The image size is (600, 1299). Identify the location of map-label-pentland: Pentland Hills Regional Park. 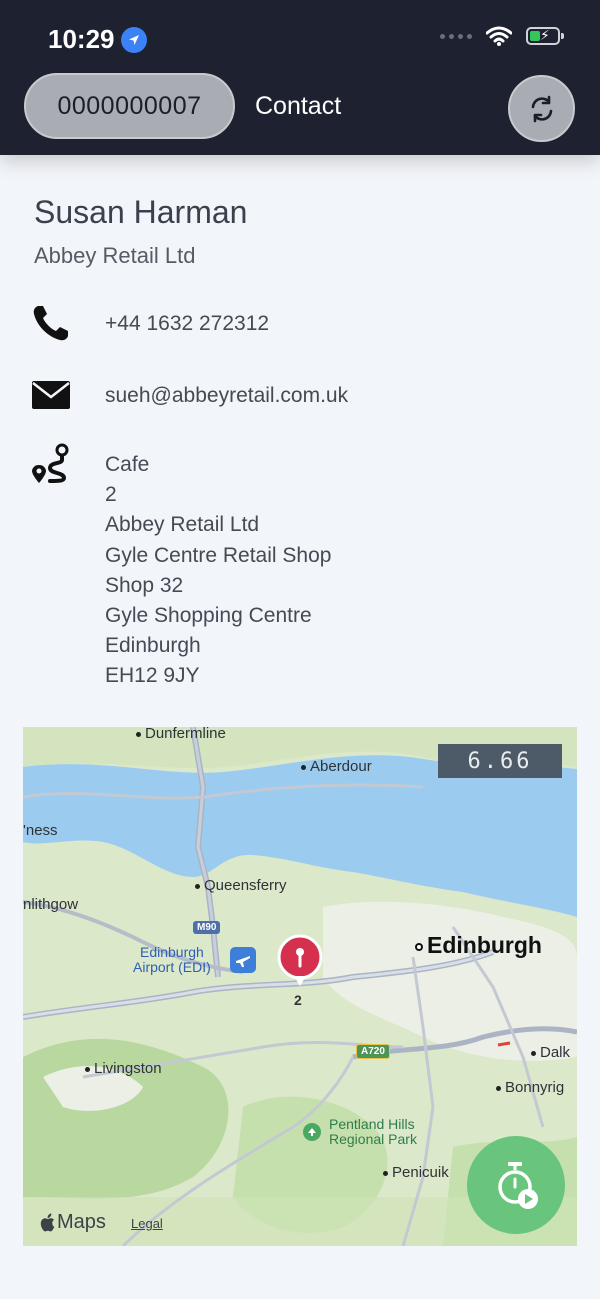
(373, 1131).